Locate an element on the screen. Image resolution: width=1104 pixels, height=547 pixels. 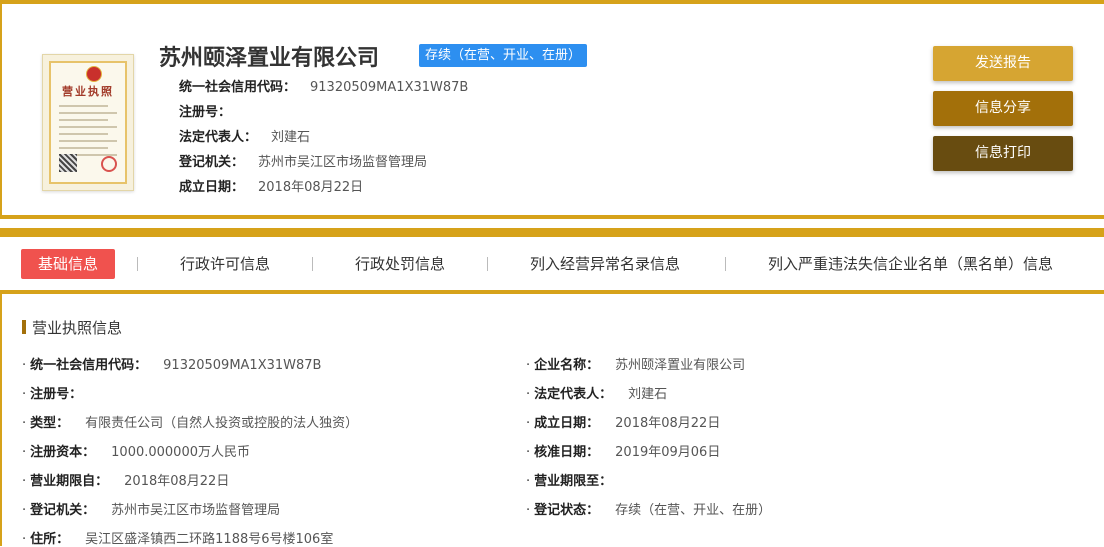
header-info-credit-code: 统一社会信用代码： 91320509MA1X31W87B is located at coordinates (323, 85).